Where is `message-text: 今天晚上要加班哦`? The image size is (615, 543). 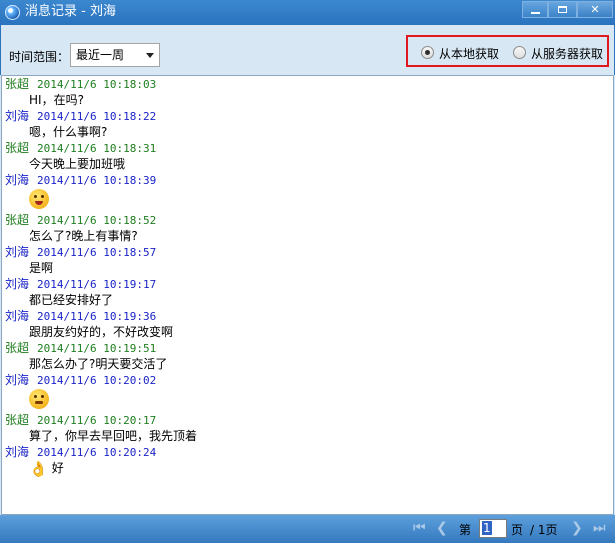
message-text: 今天晚上要加班哦 is located at coordinates (77, 164).